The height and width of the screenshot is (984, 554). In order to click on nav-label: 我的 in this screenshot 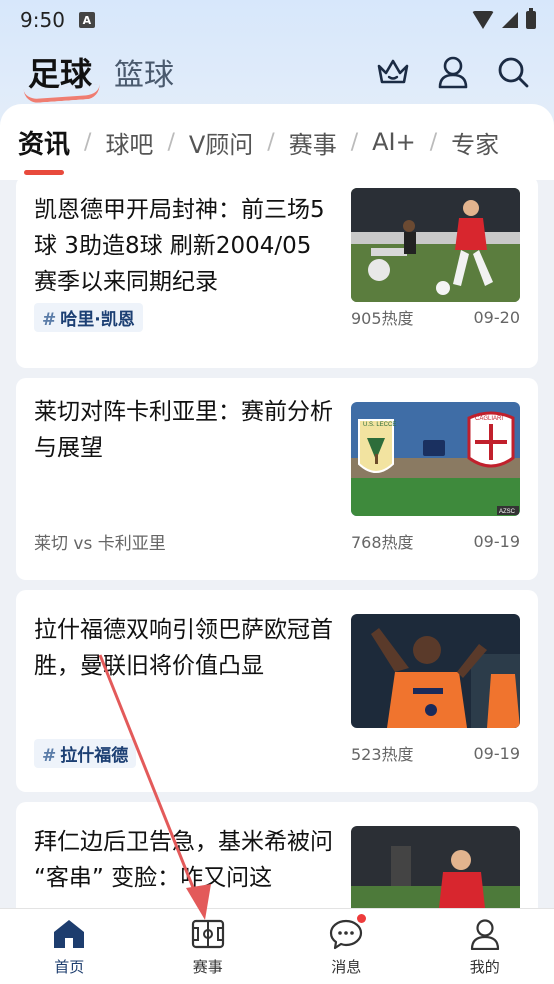, I will do `click(484, 967)`.